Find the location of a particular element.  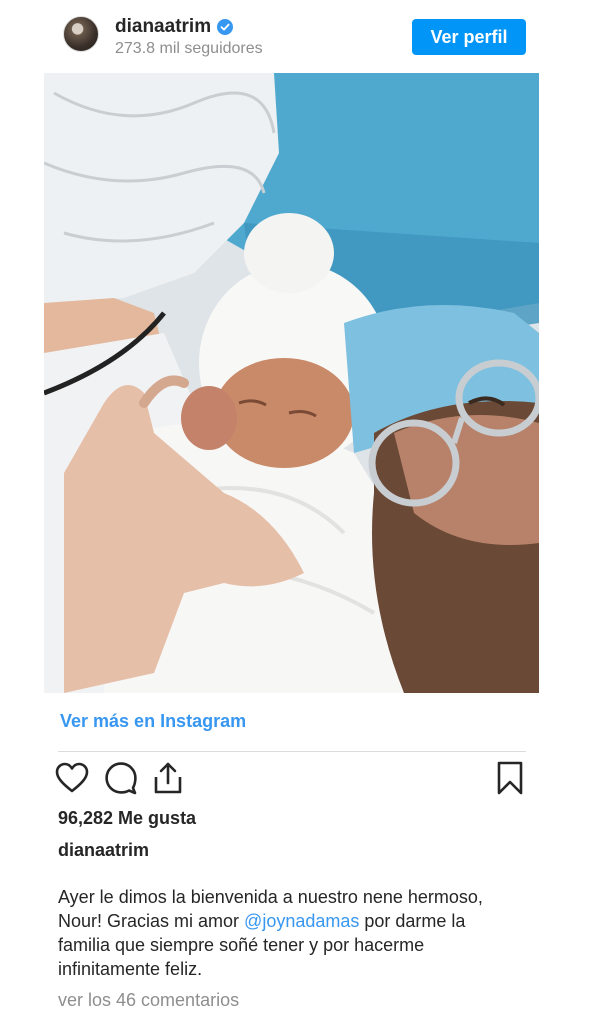

verified-badge-icon is located at coordinates (225, 27).